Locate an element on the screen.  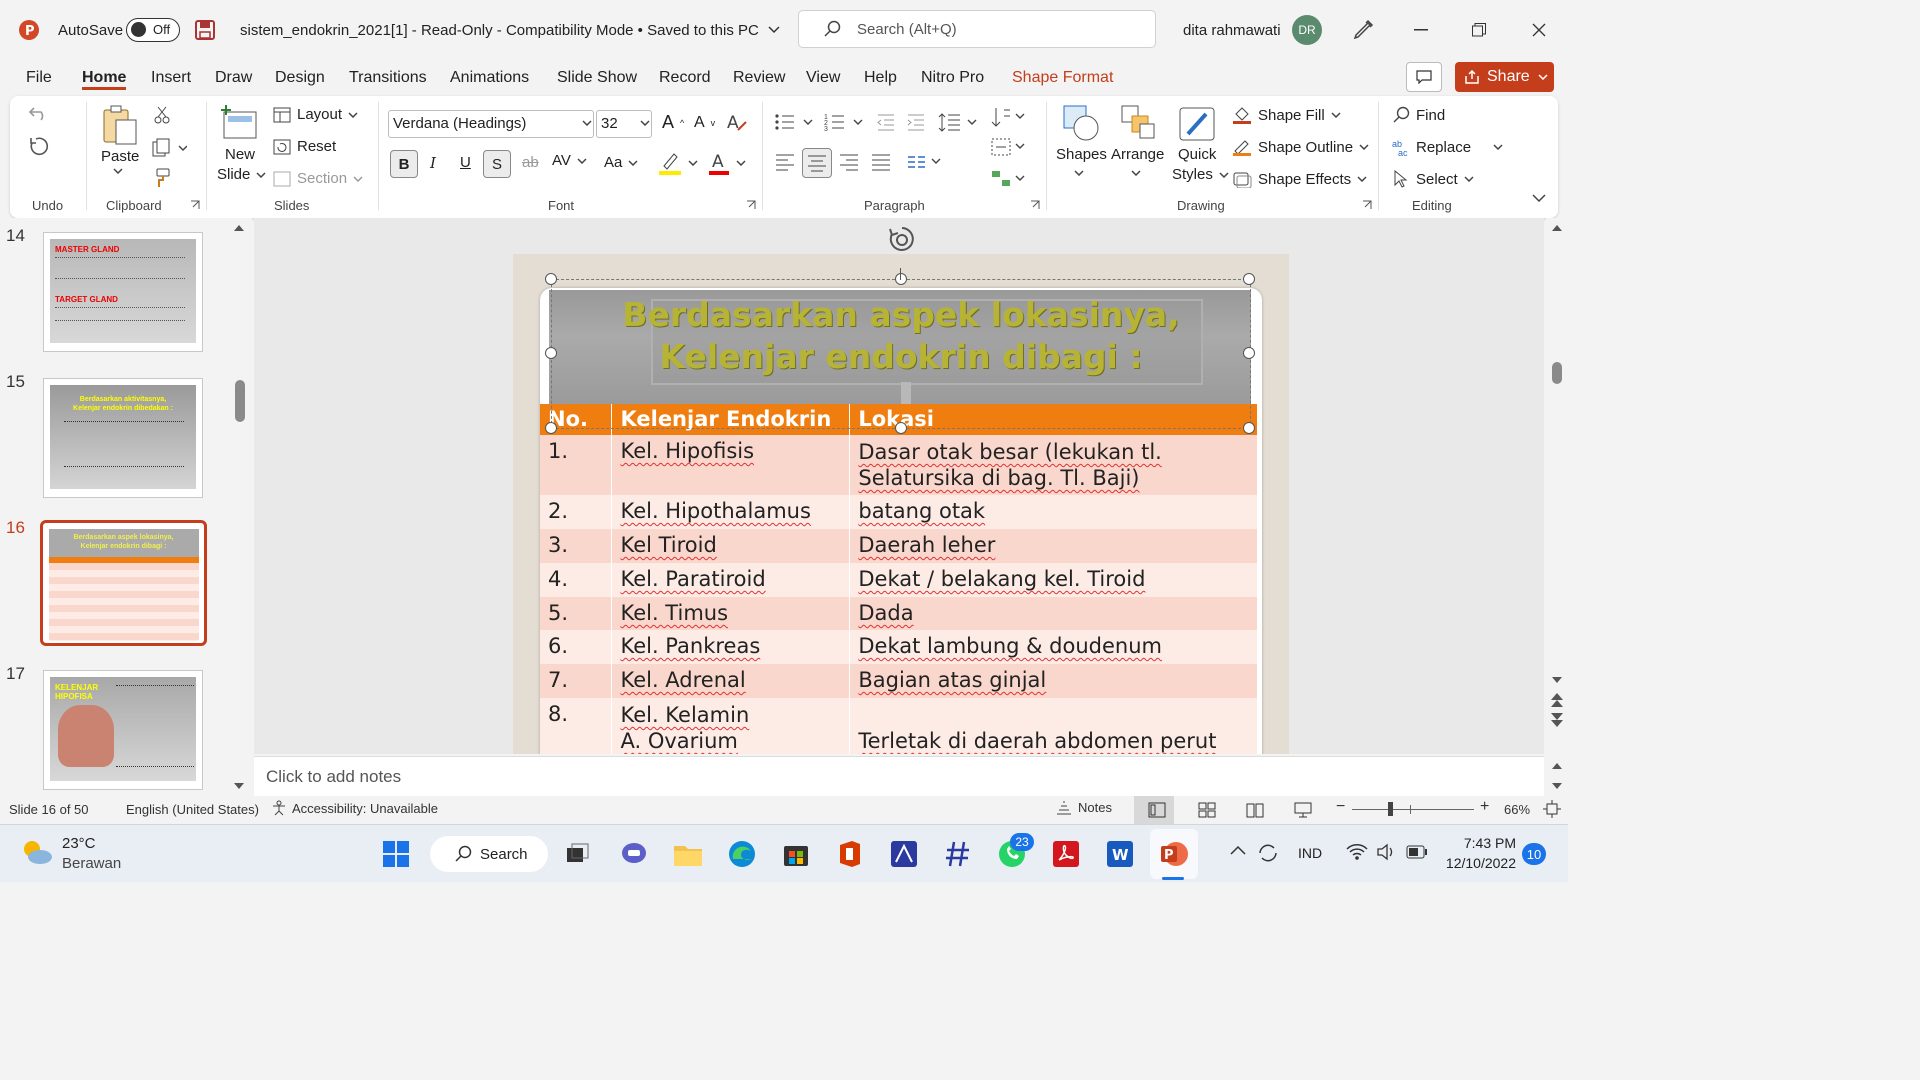
paste-icon is located at coordinates (120, 126).